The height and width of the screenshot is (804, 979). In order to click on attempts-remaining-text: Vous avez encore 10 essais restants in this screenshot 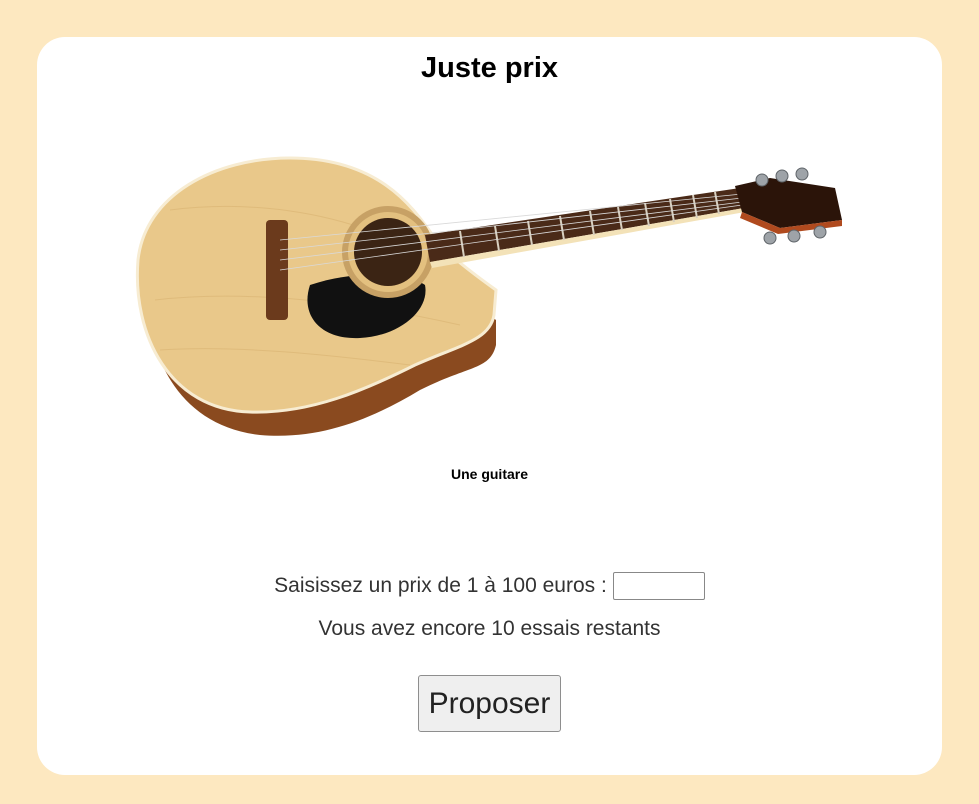, I will do `click(489, 628)`.